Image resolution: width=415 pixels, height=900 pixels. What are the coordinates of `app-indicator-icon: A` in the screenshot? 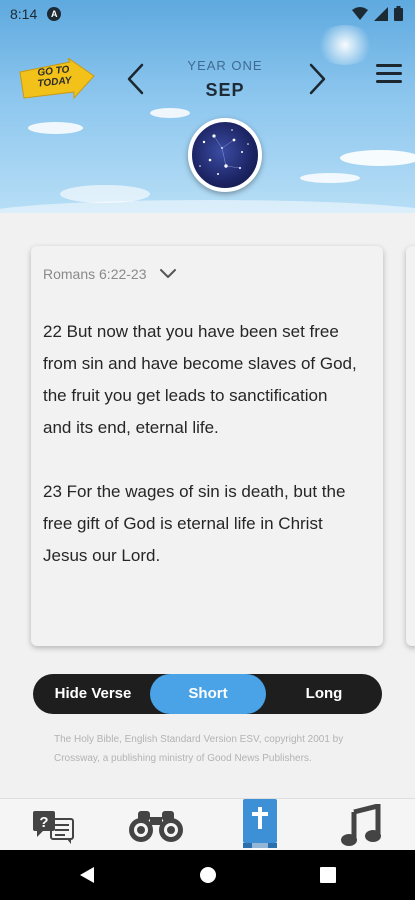 It's located at (54, 14).